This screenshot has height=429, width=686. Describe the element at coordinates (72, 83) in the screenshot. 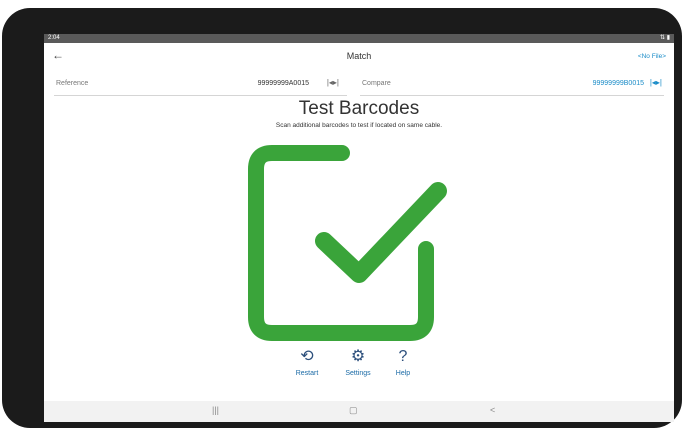

I see `reference-label: Reference` at that location.